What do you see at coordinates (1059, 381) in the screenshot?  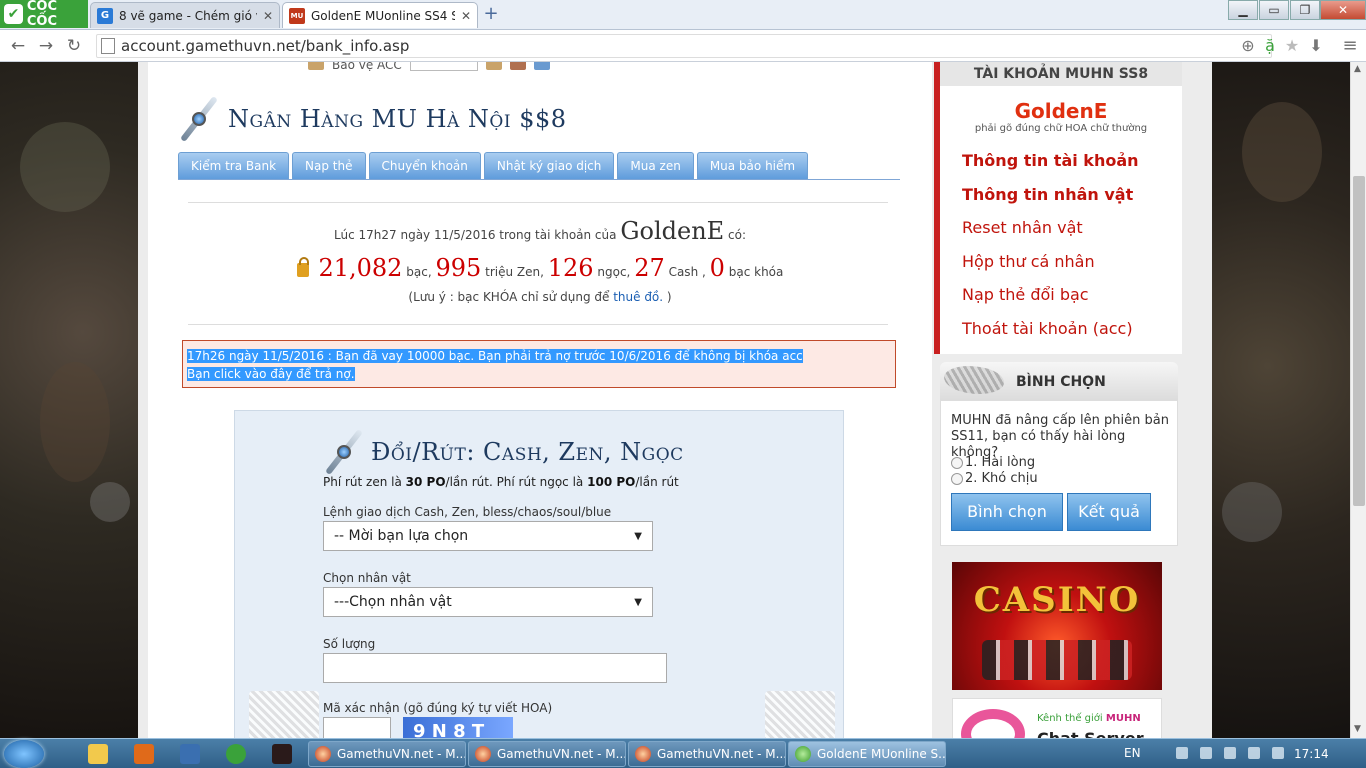 I see `vote-header: BÌNH CHỌN` at bounding box center [1059, 381].